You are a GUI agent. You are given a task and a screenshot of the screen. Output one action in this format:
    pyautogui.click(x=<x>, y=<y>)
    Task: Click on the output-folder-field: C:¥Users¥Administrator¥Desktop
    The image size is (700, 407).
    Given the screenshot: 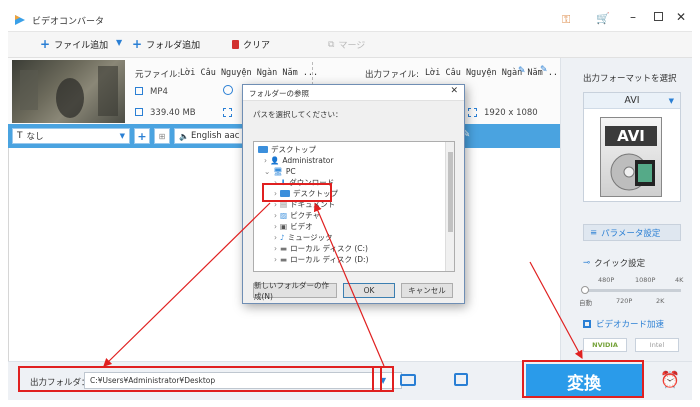 What is the action you would take?
    pyautogui.click(x=243, y=380)
    